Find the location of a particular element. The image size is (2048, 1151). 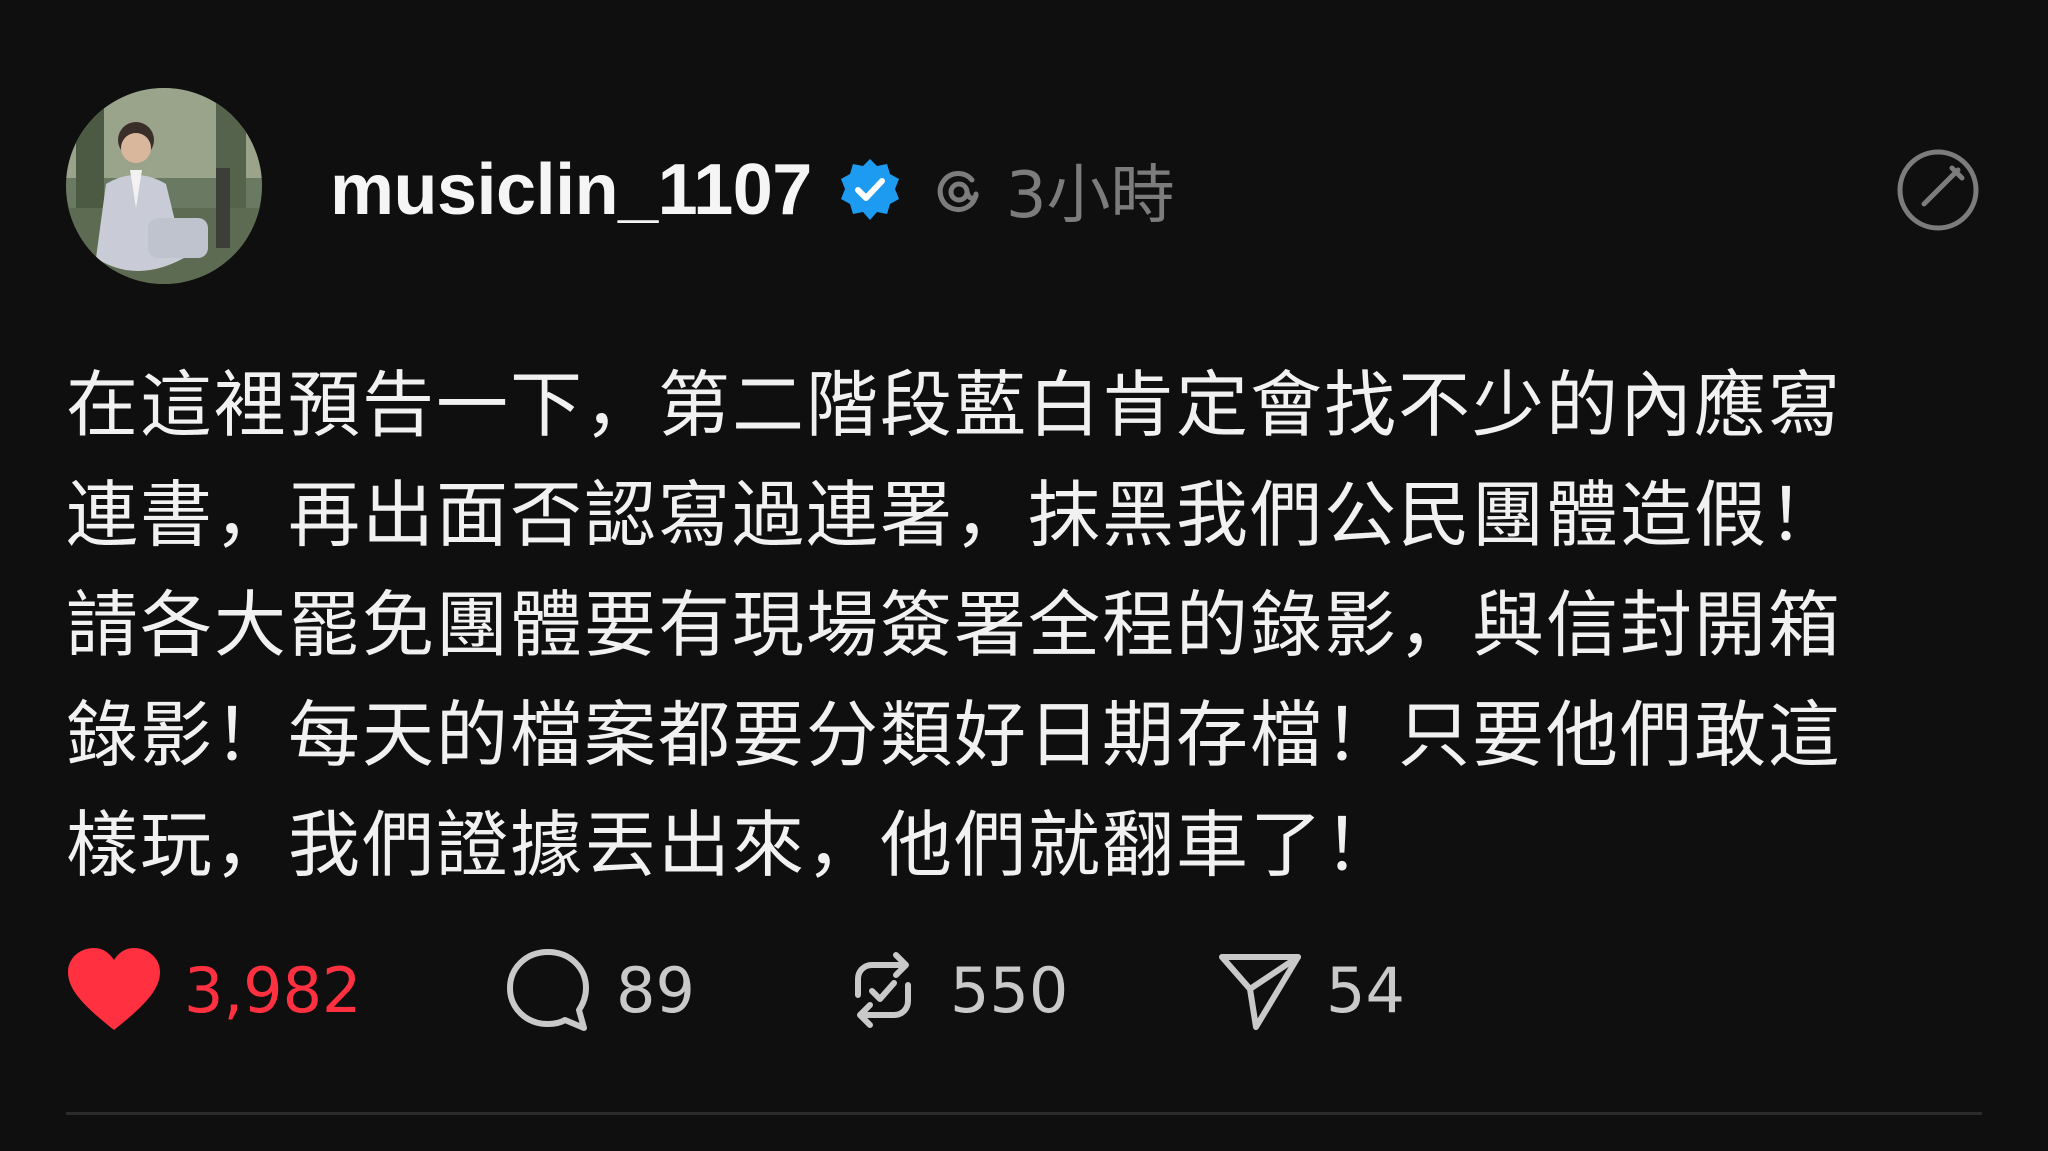

comment-button: 89 is located at coordinates (598, 990).